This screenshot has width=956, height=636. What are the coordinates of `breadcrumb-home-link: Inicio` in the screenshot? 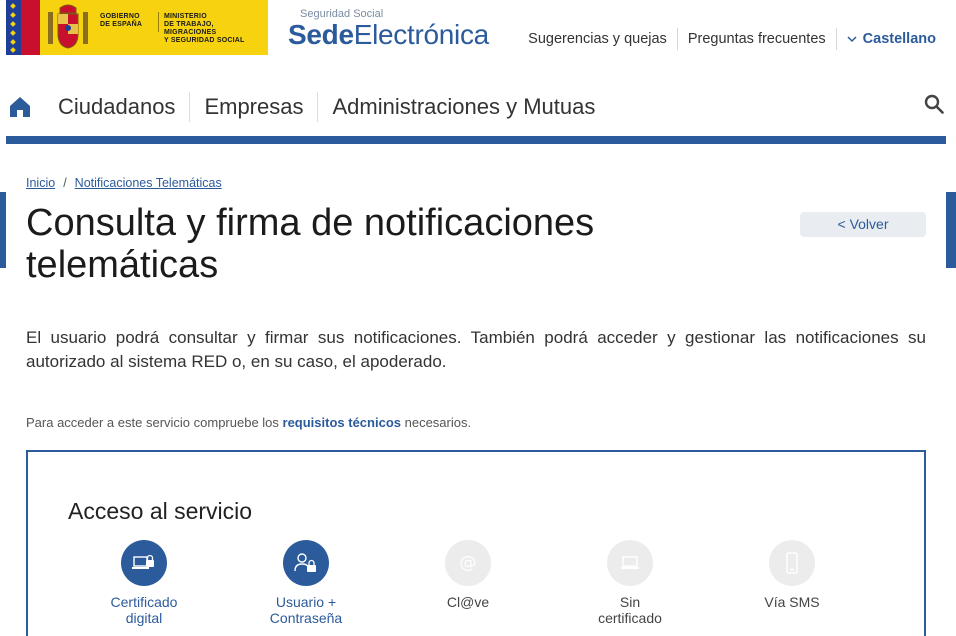 It's located at (40, 183).